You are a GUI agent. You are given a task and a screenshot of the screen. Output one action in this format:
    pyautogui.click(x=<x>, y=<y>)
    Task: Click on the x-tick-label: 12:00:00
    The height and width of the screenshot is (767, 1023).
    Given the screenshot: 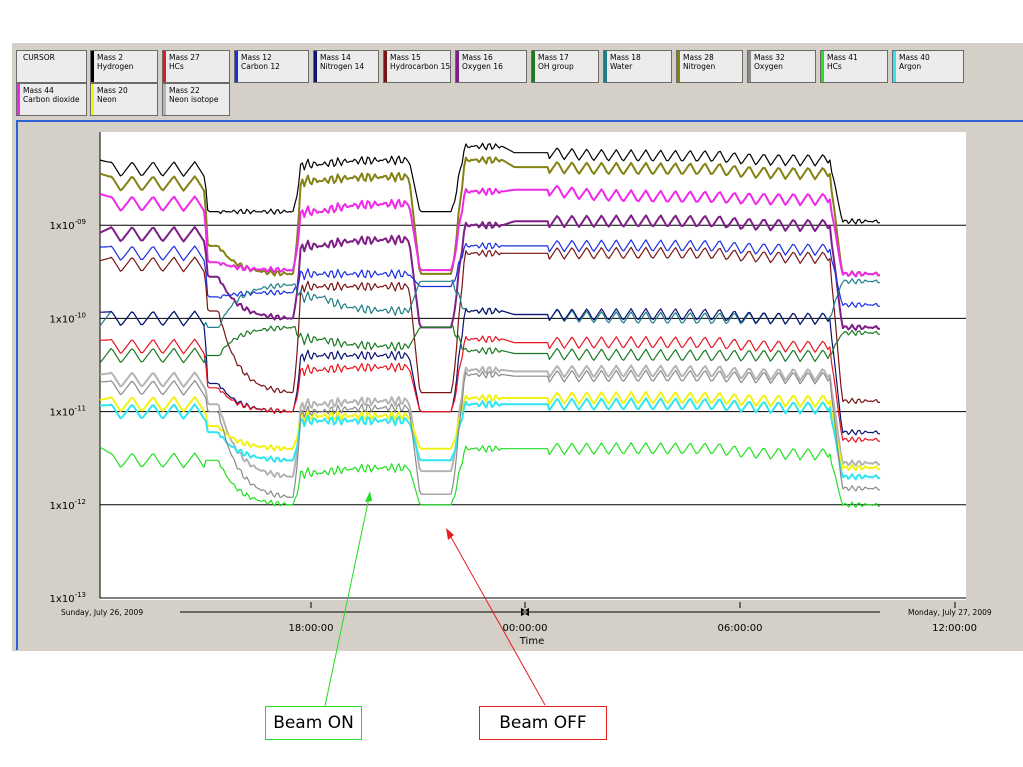 What is the action you would take?
    pyautogui.click(x=954, y=628)
    